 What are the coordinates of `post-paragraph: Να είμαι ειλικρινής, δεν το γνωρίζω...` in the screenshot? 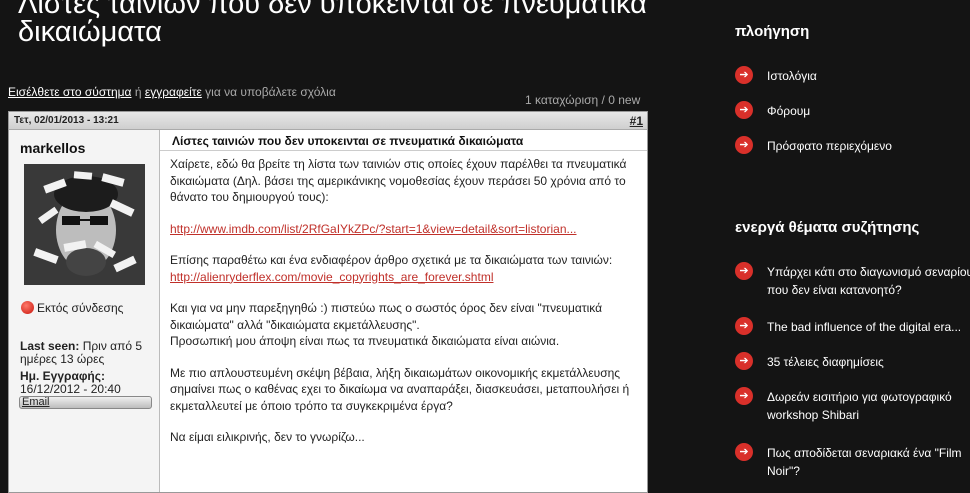 It's located at (267, 437).